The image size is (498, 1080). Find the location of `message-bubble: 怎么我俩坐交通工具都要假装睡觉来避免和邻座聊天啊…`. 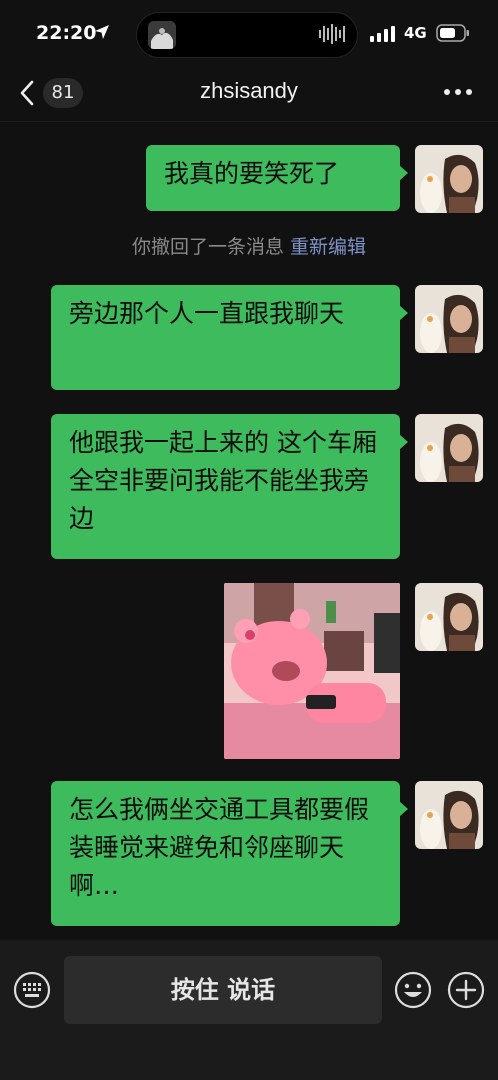

message-bubble: 怎么我俩坐交通工具都要假装睡觉来避免和邻座聊天啊… is located at coordinates (229, 853).